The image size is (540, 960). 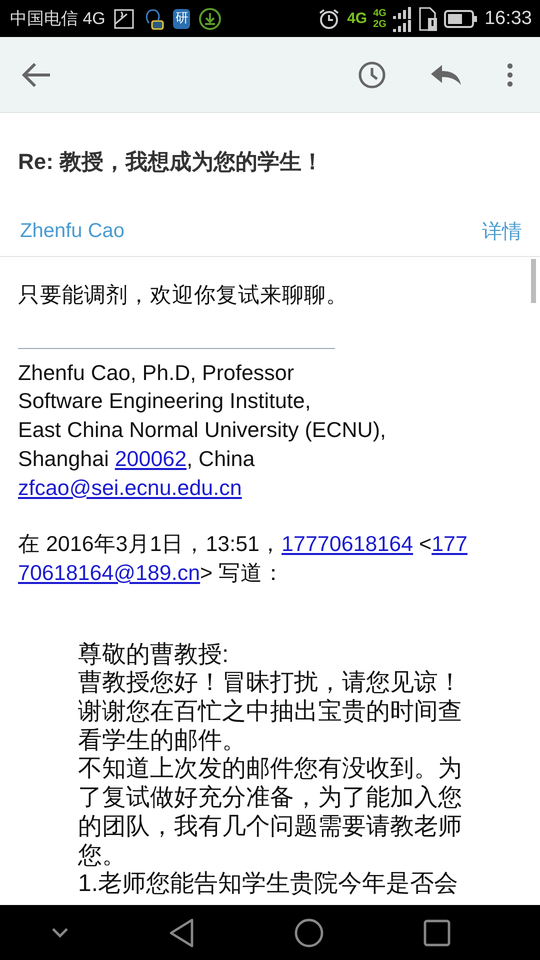 I want to click on signature-line: Shanghai 200062, China, so click(x=137, y=459).